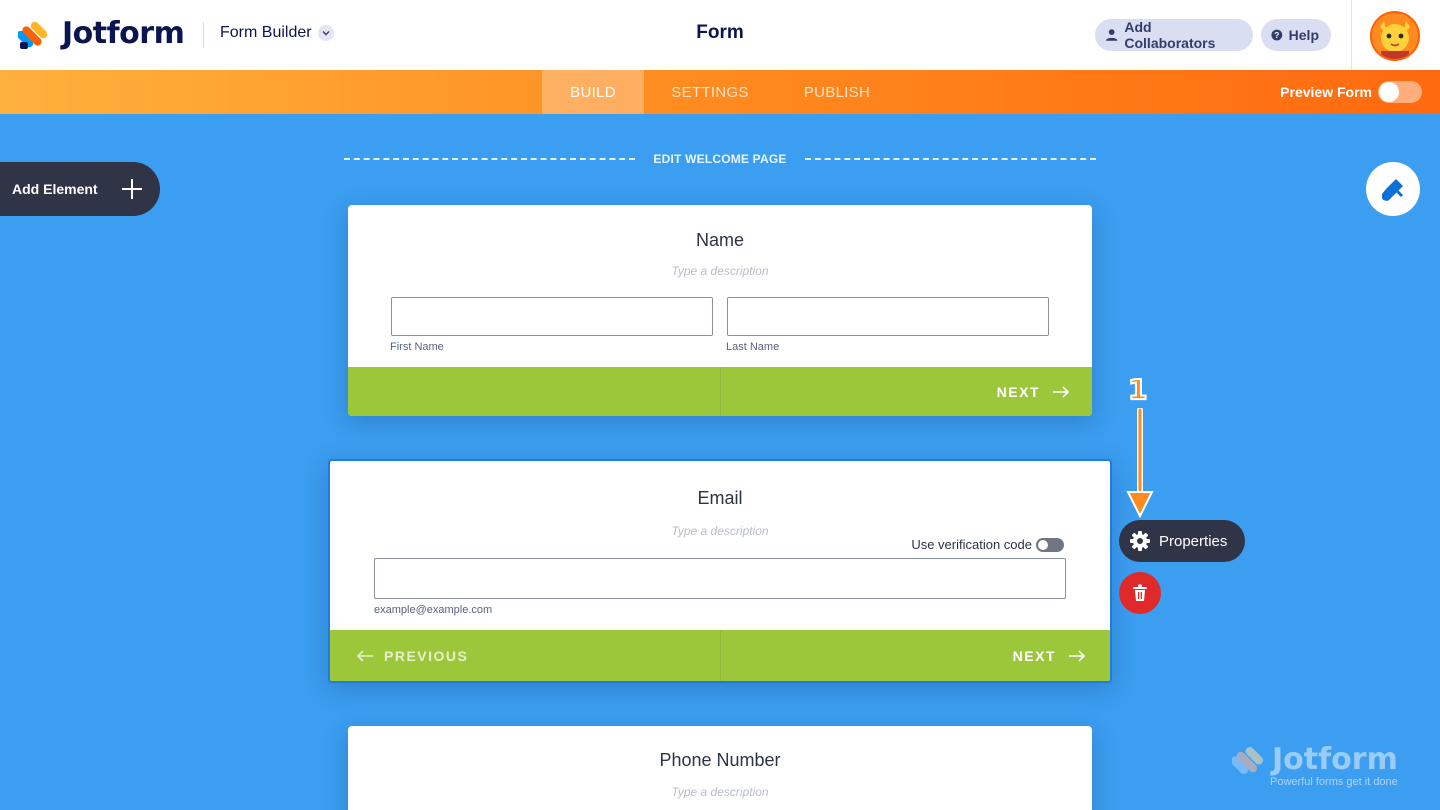 Image resolution: width=1440 pixels, height=810 pixels. I want to click on jotform-logo: Jotform, so click(101, 33).